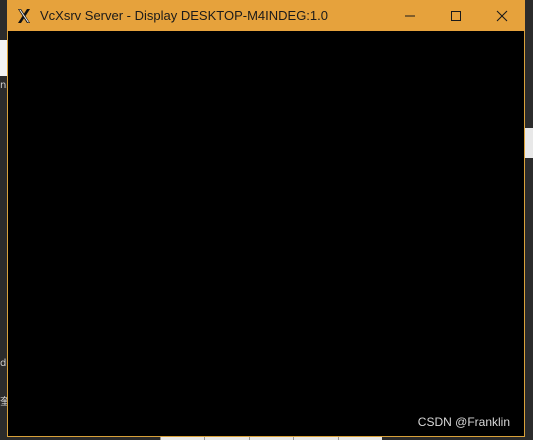  I want to click on minimize-button, so click(410, 15).